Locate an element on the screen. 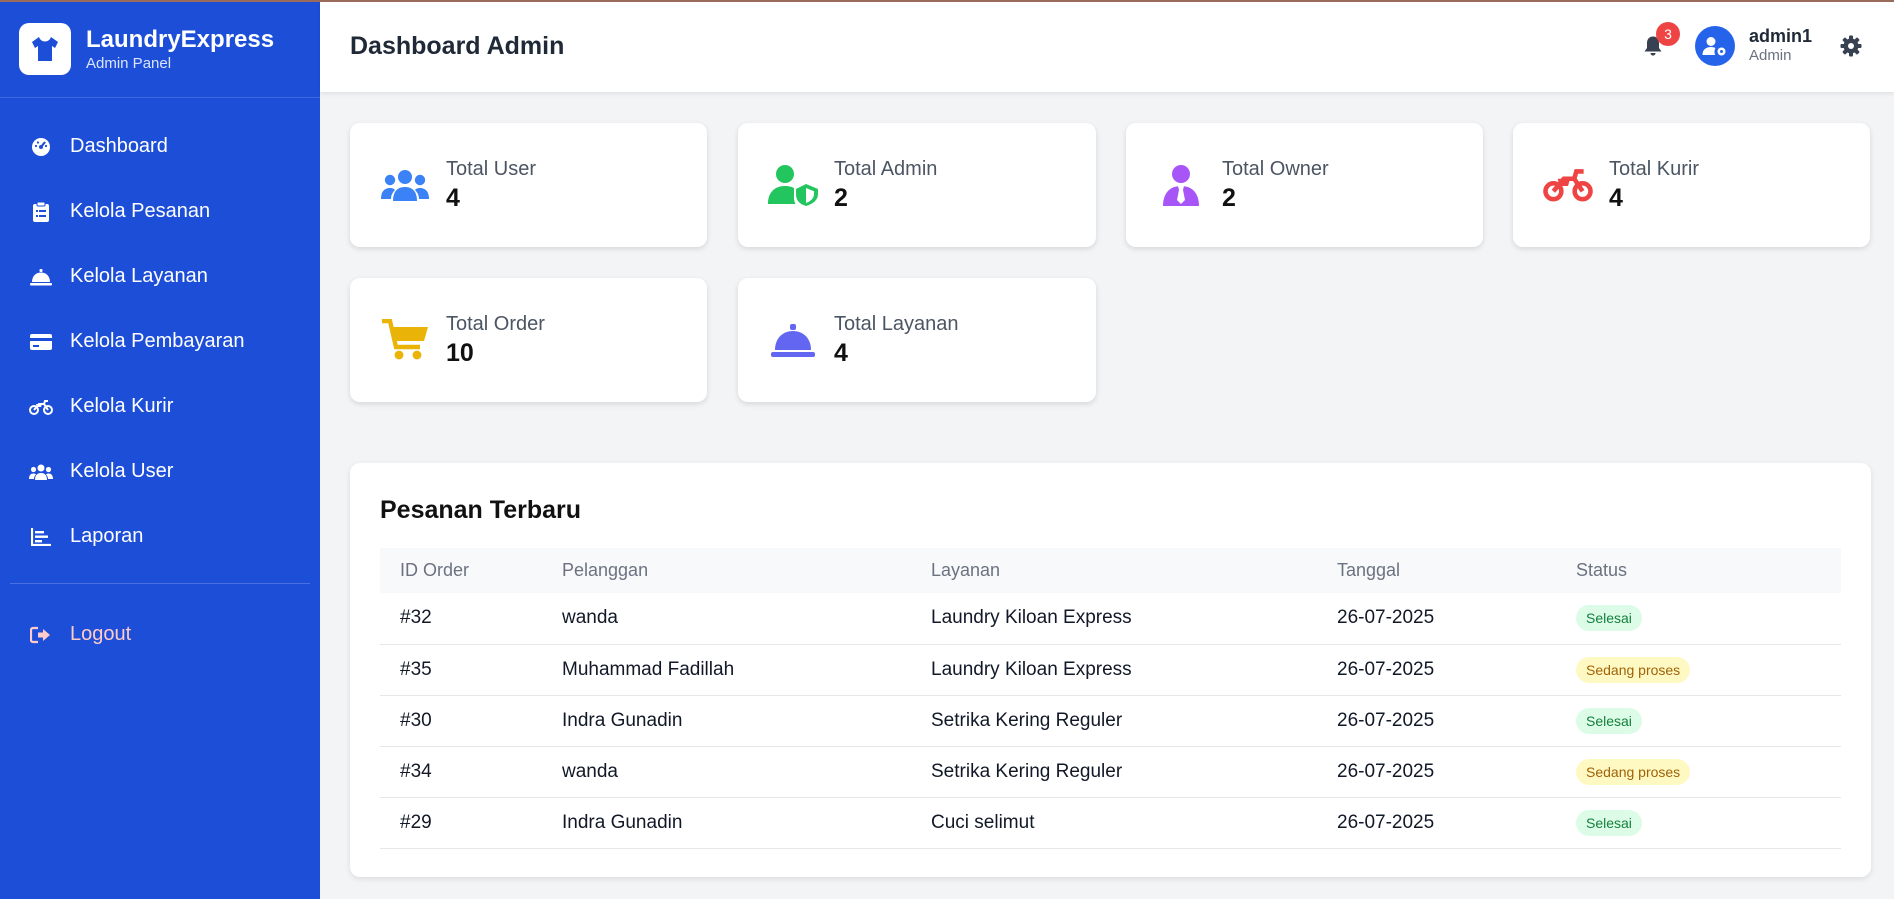  brand-name: LaundryExpress is located at coordinates (180, 39).